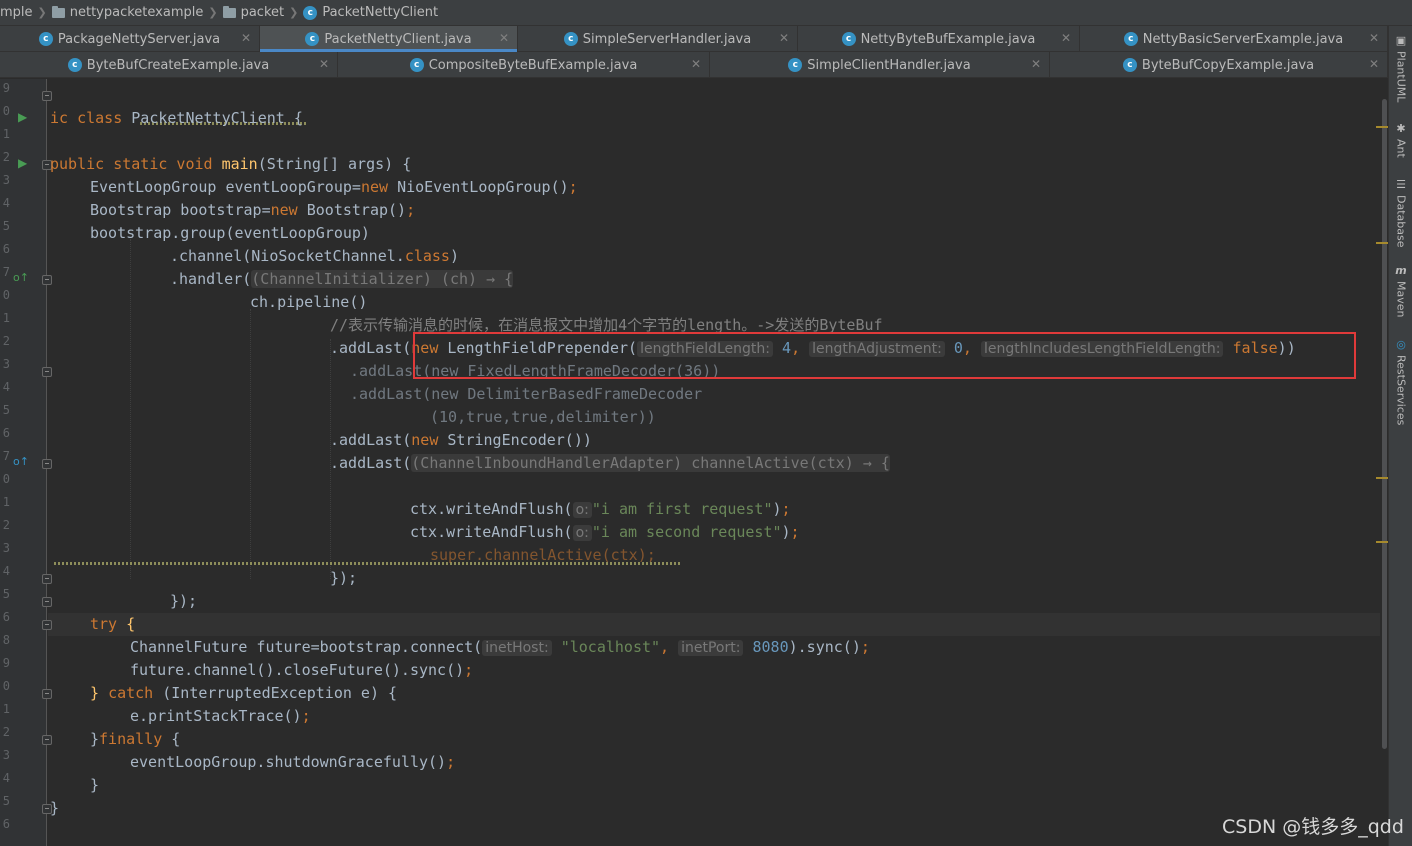  What do you see at coordinates (543, 555) in the screenshot?
I see `code-line: super.channelActive(ctx);` at bounding box center [543, 555].